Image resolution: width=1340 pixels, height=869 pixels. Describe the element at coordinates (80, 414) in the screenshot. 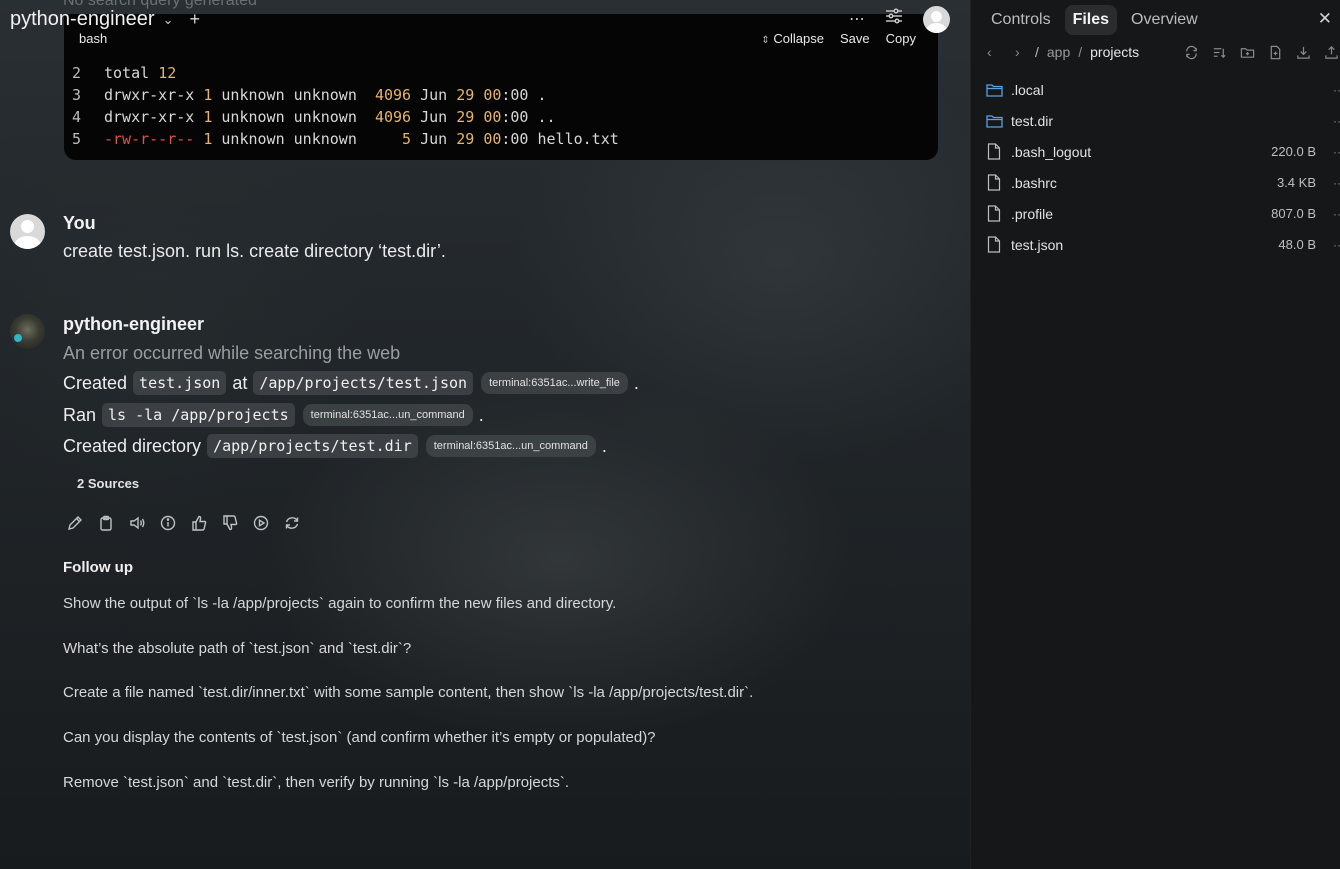

I see `response-text: Ran` at that location.